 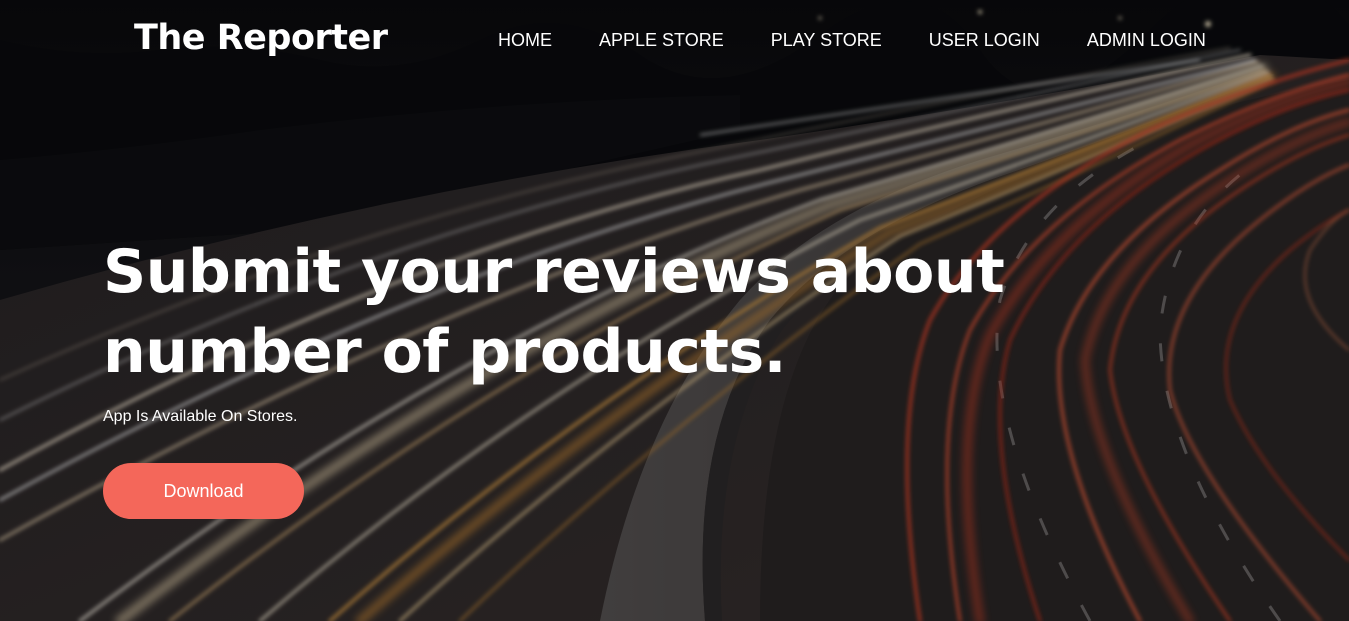 I want to click on nav-link-home: HOME, so click(x=525, y=40).